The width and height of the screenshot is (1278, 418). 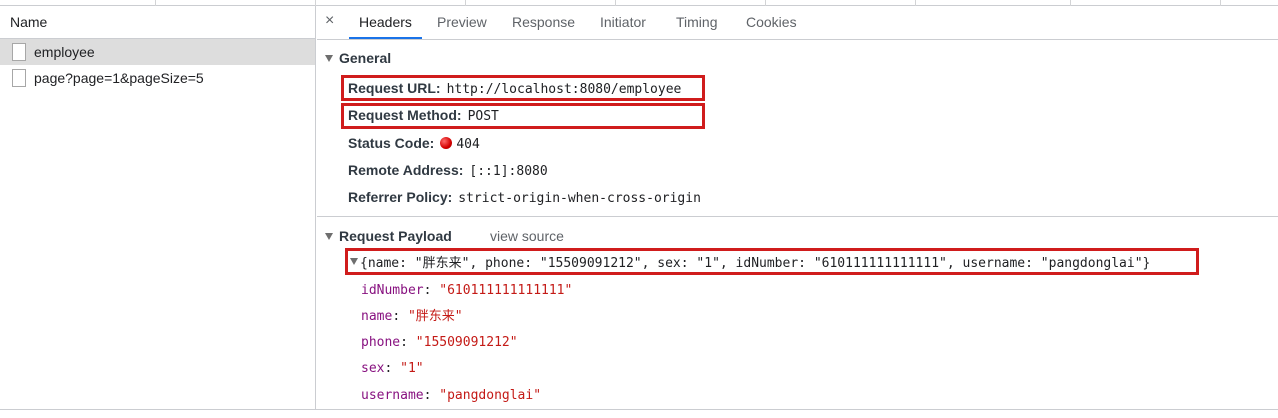 What do you see at coordinates (523, 88) in the screenshot?
I see `annotation-box-request-url` at bounding box center [523, 88].